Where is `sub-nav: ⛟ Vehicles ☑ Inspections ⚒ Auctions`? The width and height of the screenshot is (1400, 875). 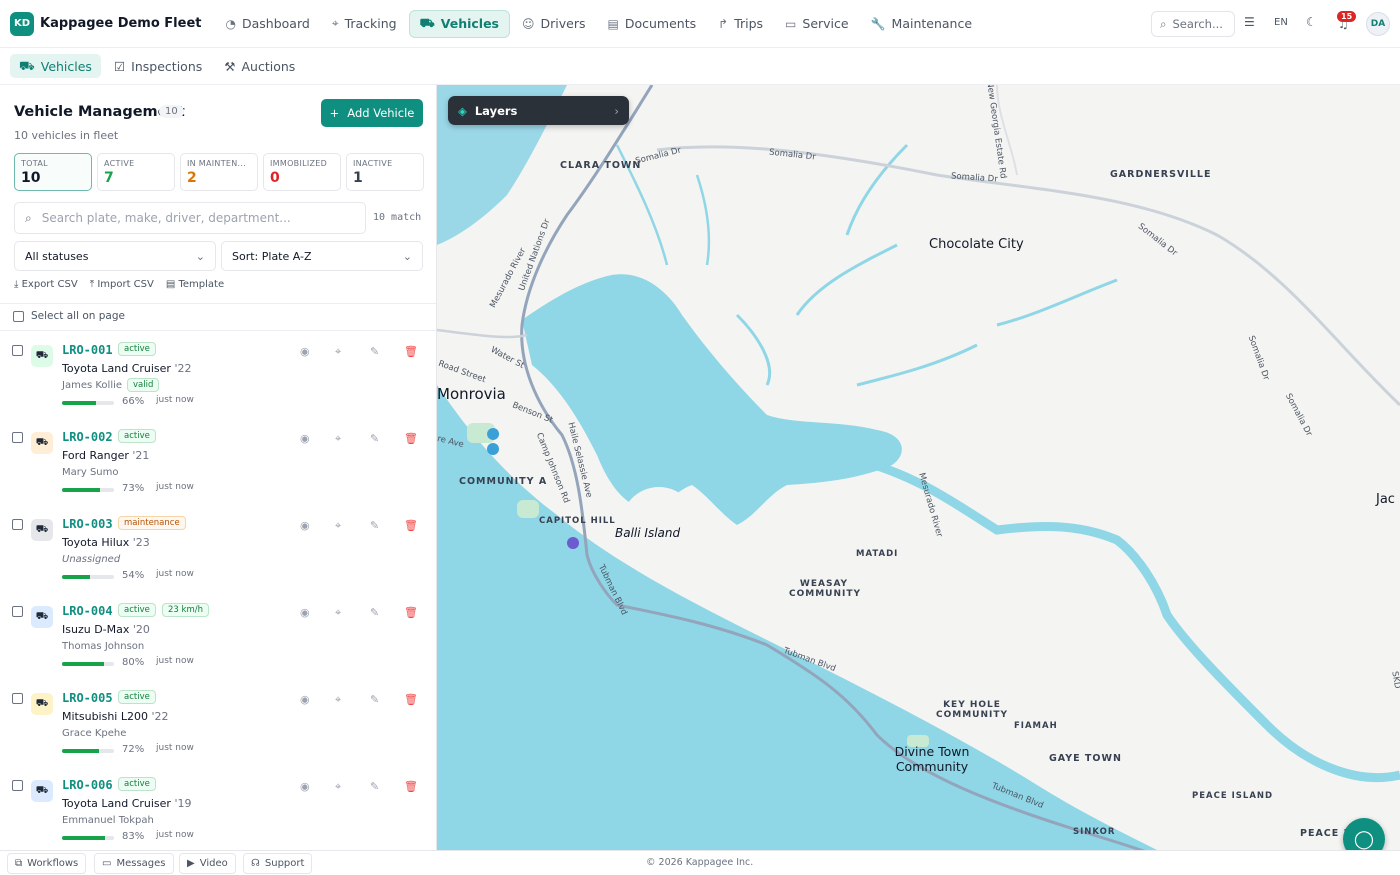
sub-nav: ⛟ Vehicles ☑ Inspections ⚒ Auctions is located at coordinates (700, 66).